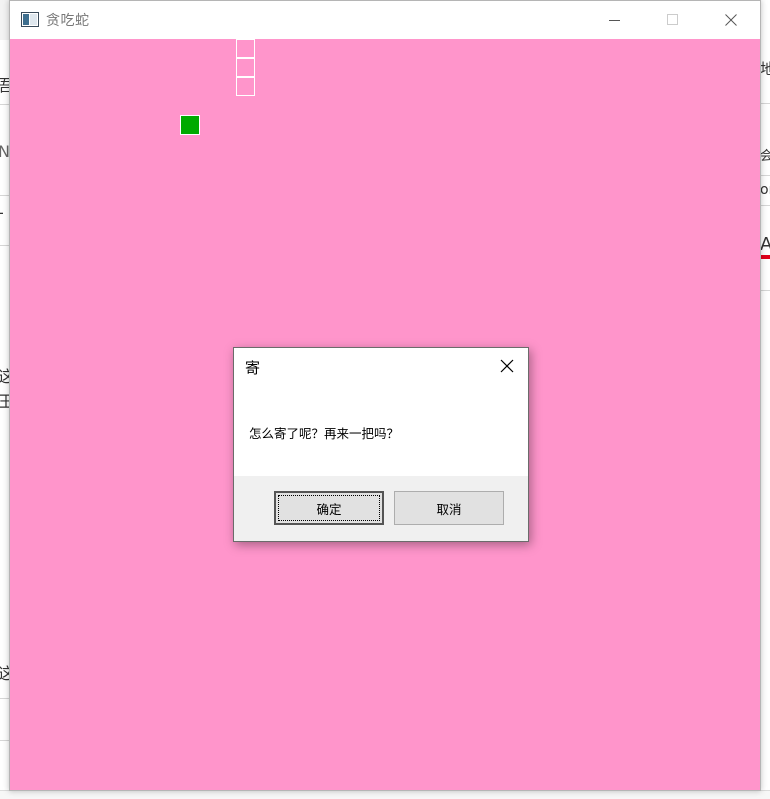 The image size is (770, 799). What do you see at coordinates (324, 433) in the screenshot?
I see `dialog-message: 怎么寄了呢？再来一把吗？` at bounding box center [324, 433].